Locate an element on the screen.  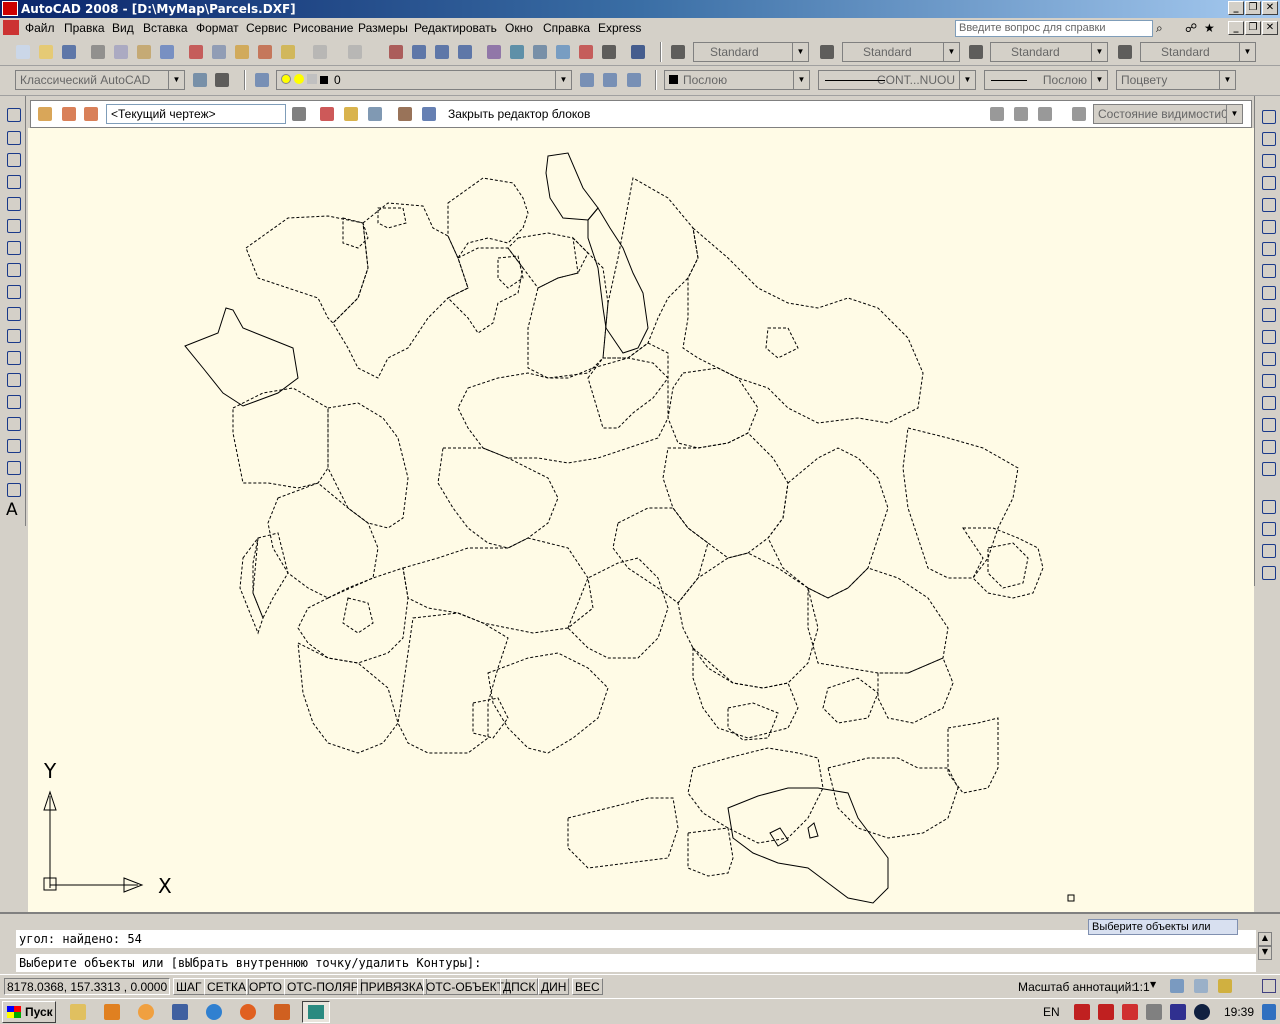
menu-window: Окно is located at coordinates (519, 28).